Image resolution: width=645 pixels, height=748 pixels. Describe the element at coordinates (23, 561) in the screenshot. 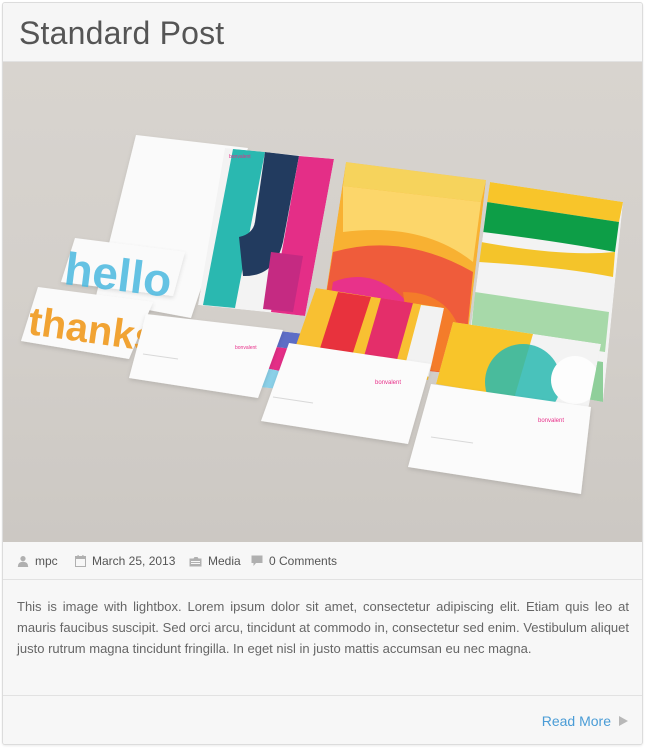

I see `user-icon` at that location.